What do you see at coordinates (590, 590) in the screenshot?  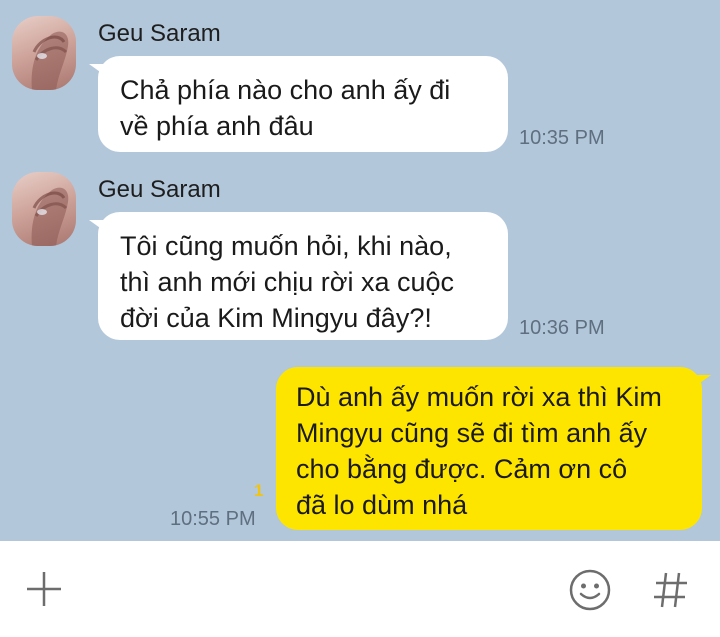 I see `smiley-icon` at bounding box center [590, 590].